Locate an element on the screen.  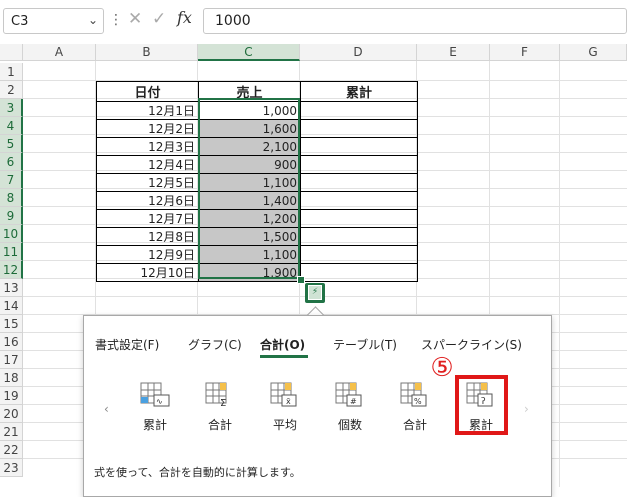
column-header-f: F is located at coordinates (525, 52).